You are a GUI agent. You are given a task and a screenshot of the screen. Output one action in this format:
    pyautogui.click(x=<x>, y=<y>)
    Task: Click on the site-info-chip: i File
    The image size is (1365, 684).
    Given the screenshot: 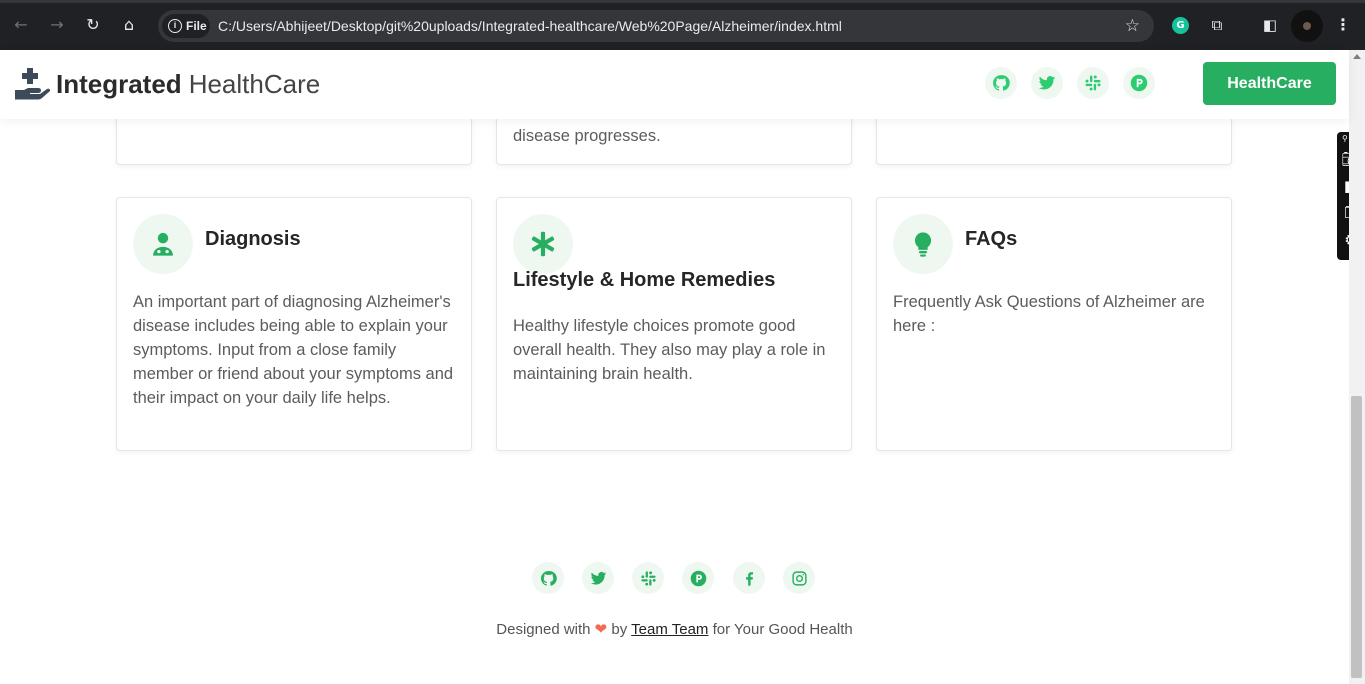 What is the action you would take?
    pyautogui.click(x=186, y=26)
    